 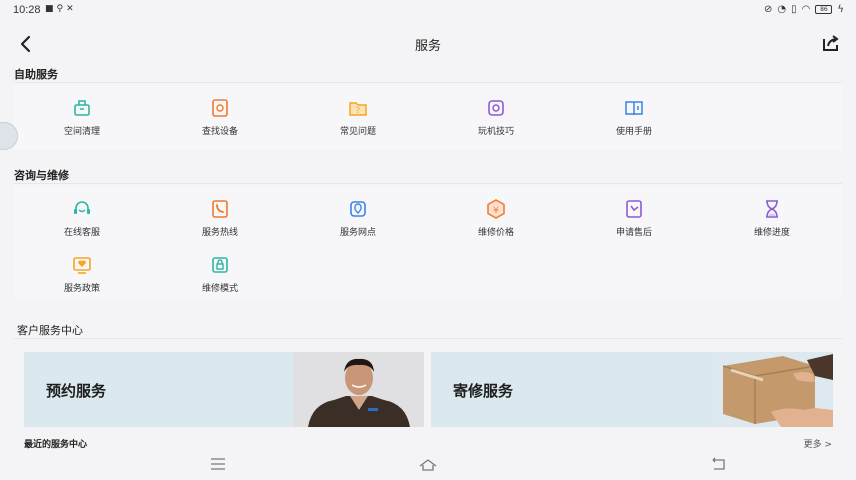 What do you see at coordinates (358, 221) in the screenshot?
I see `grid-item-service-outlet: 服务网点` at bounding box center [358, 221].